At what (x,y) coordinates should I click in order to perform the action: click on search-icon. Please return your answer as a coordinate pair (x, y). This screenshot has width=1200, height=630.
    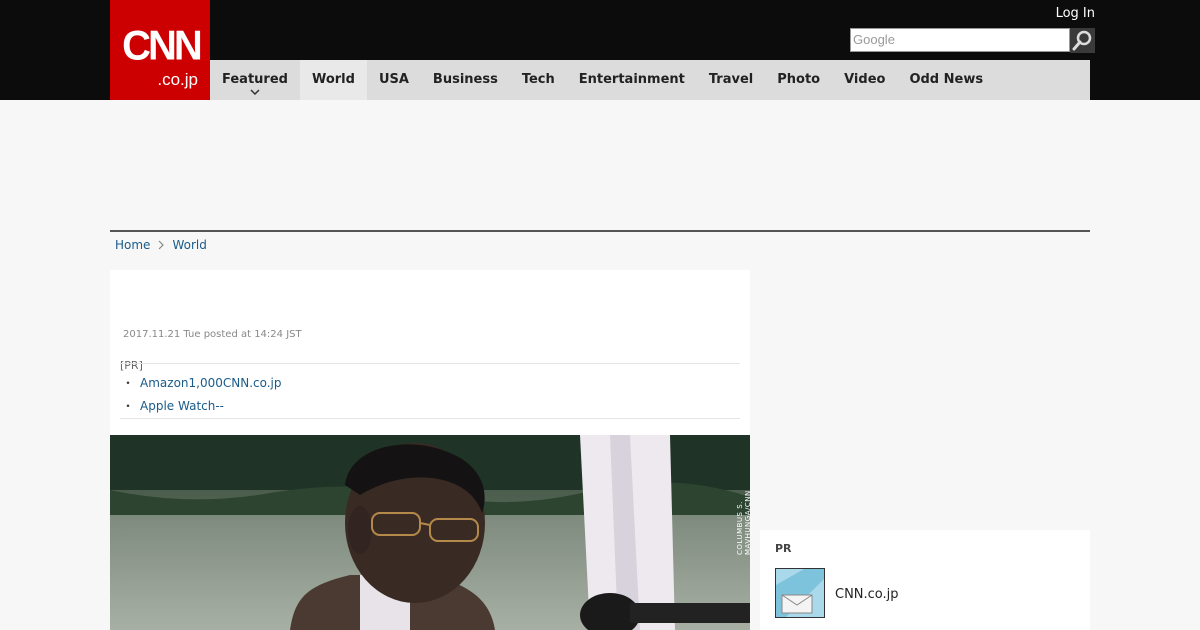
    Looking at the image, I should click on (1082, 40).